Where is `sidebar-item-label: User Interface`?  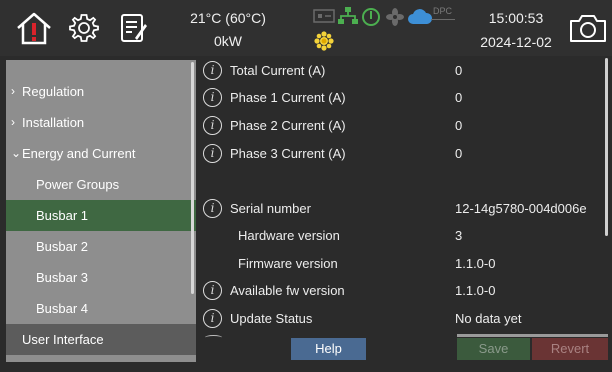
sidebar-item-label: User Interface is located at coordinates (63, 339).